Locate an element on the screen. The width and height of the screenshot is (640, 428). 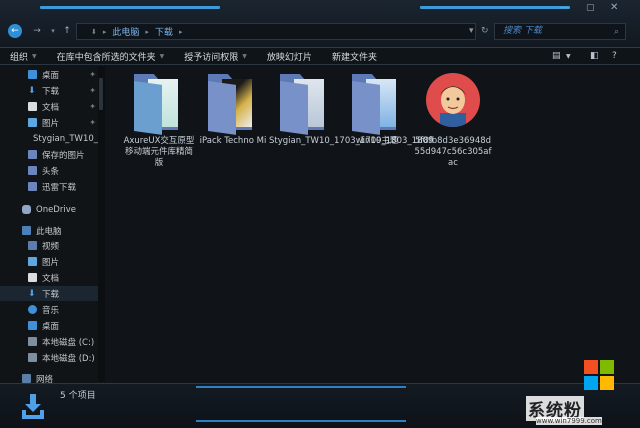
sidebar-item-toutiao: 头条 is located at coordinates (50, 170).